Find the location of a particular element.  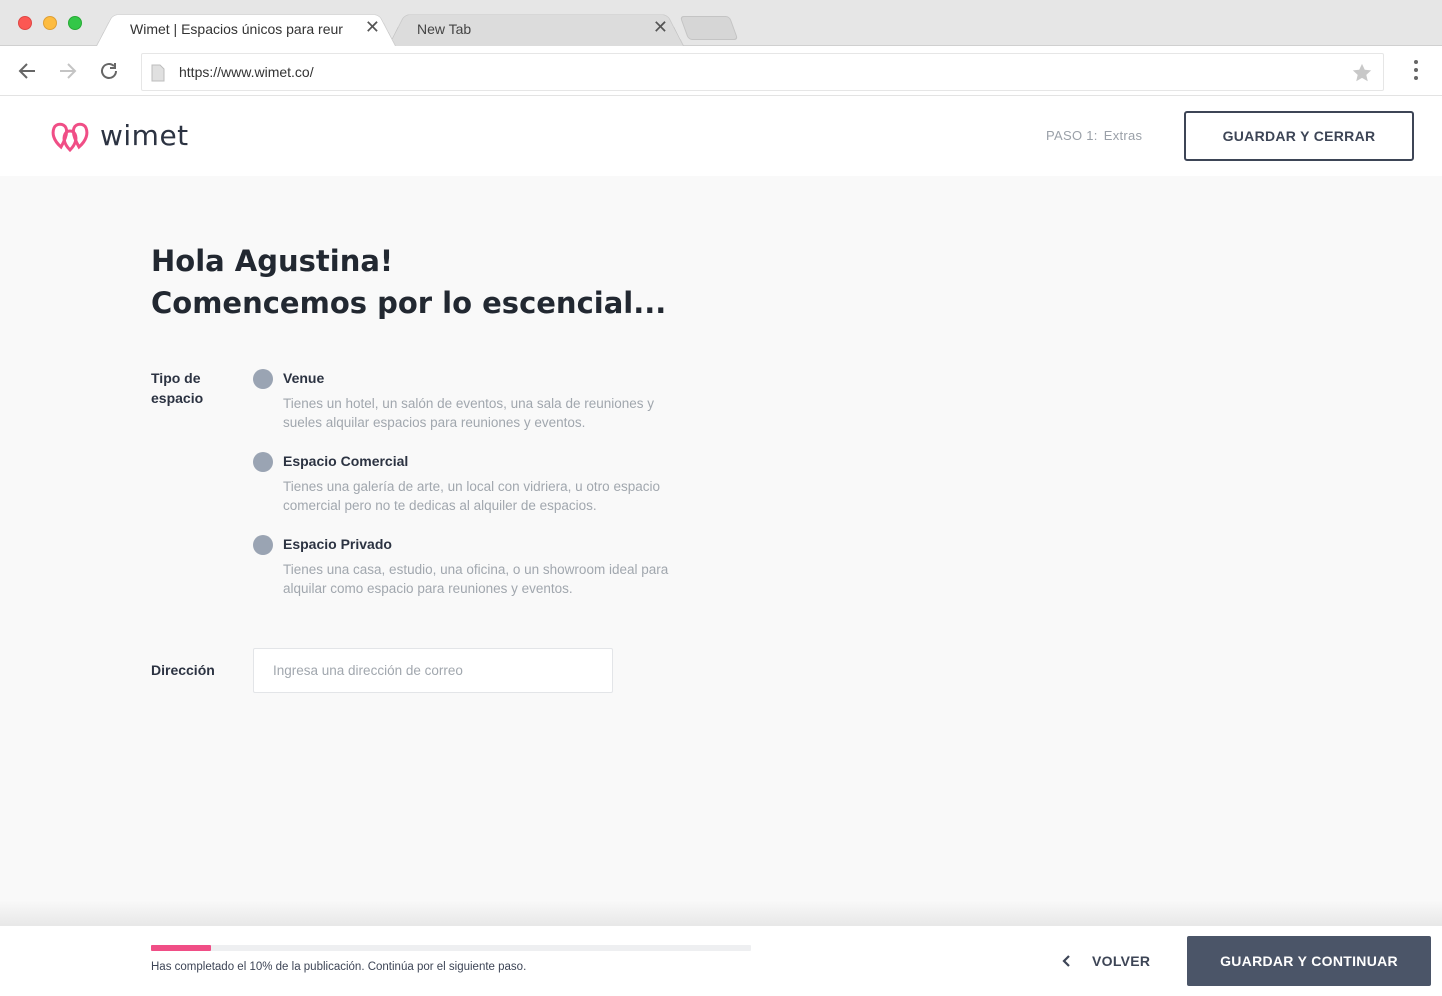

greeting-heading: Hola Agustina! is located at coordinates (272, 261).